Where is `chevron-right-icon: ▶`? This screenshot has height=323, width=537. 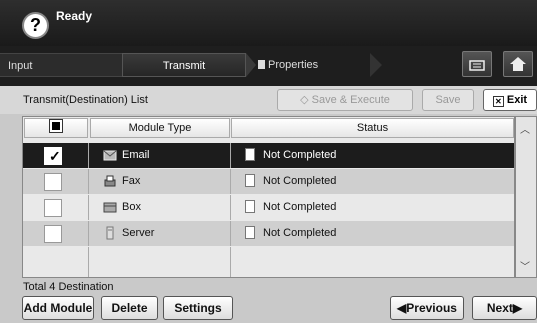
chevron-right-icon: ▶ is located at coordinates (517, 308).